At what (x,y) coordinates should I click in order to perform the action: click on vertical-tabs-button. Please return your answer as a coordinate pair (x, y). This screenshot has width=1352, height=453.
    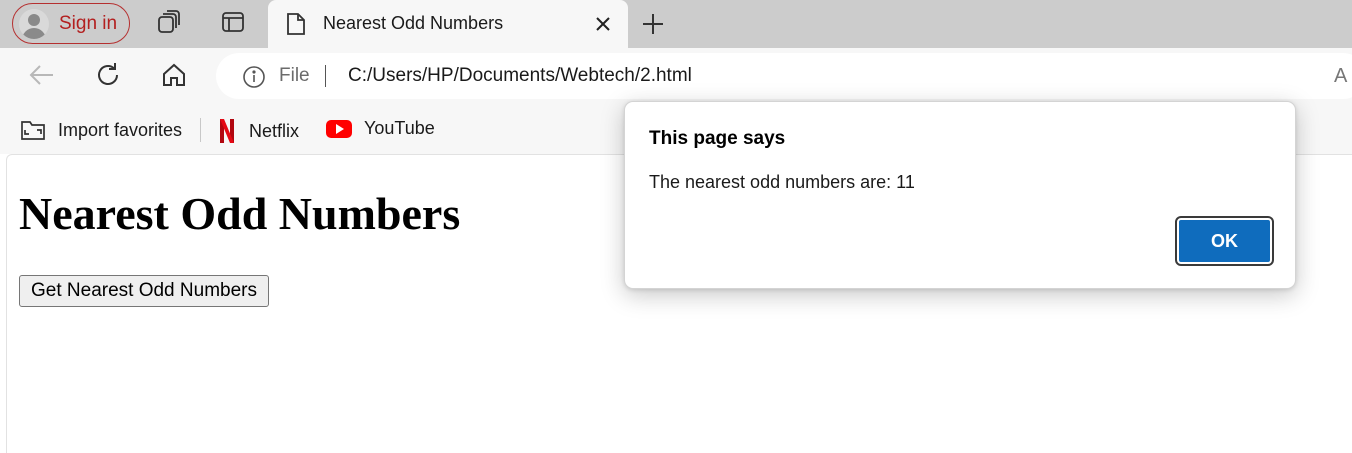
    Looking at the image, I should click on (233, 24).